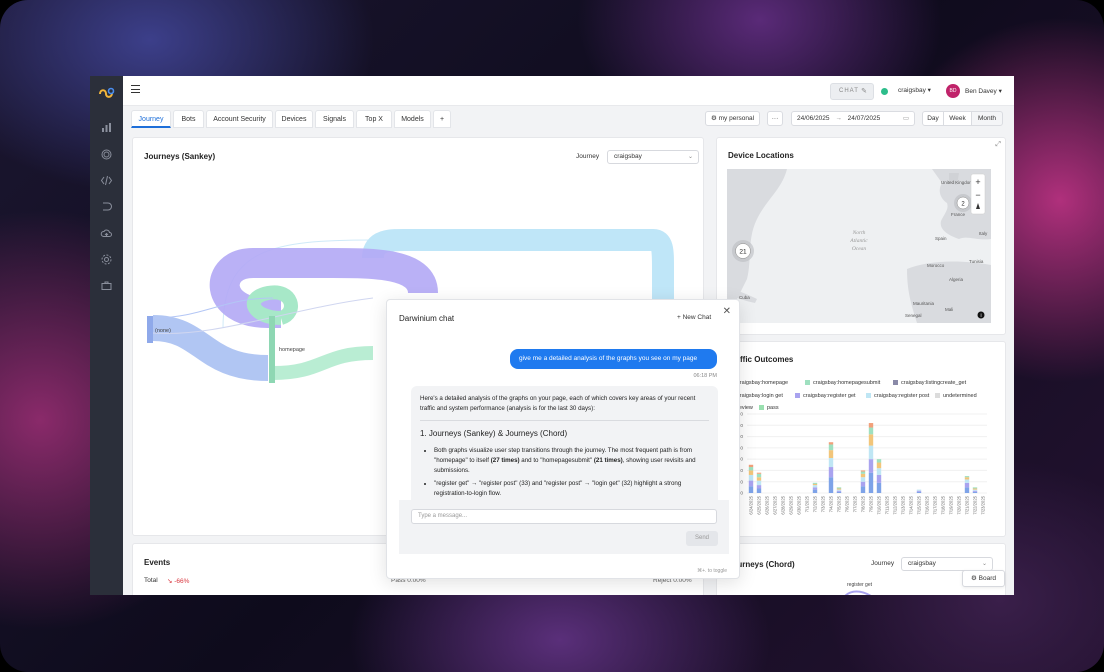 The image size is (1104, 672). Describe the element at coordinates (959, 504) in the screenshot. I see `x-tick-label: 7/20/2025` at that location.